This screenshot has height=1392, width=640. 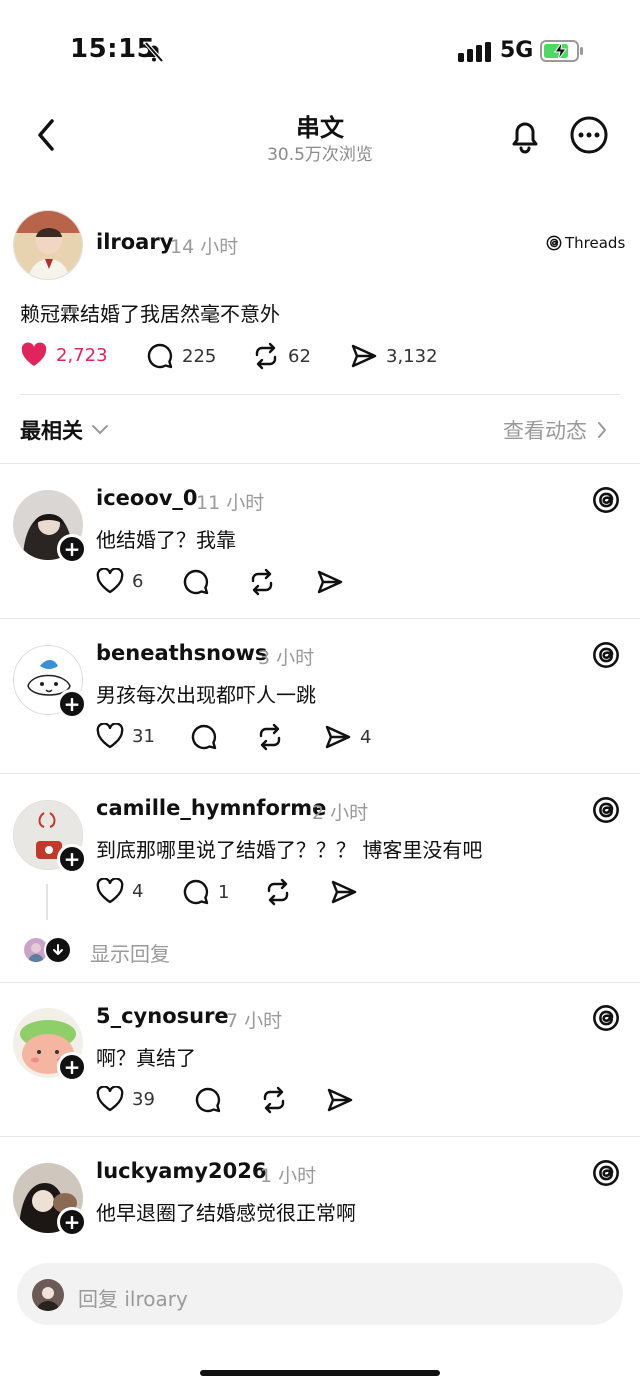 What do you see at coordinates (100, 430) in the screenshot?
I see `chevron-down-icon` at bounding box center [100, 430].